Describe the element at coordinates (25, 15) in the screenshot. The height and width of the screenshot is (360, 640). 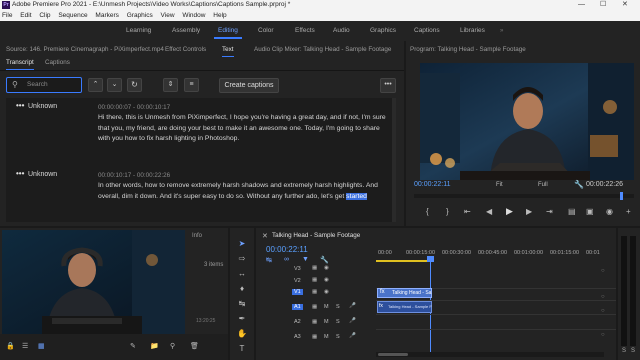
I see `menu-edit: Edit` at that location.